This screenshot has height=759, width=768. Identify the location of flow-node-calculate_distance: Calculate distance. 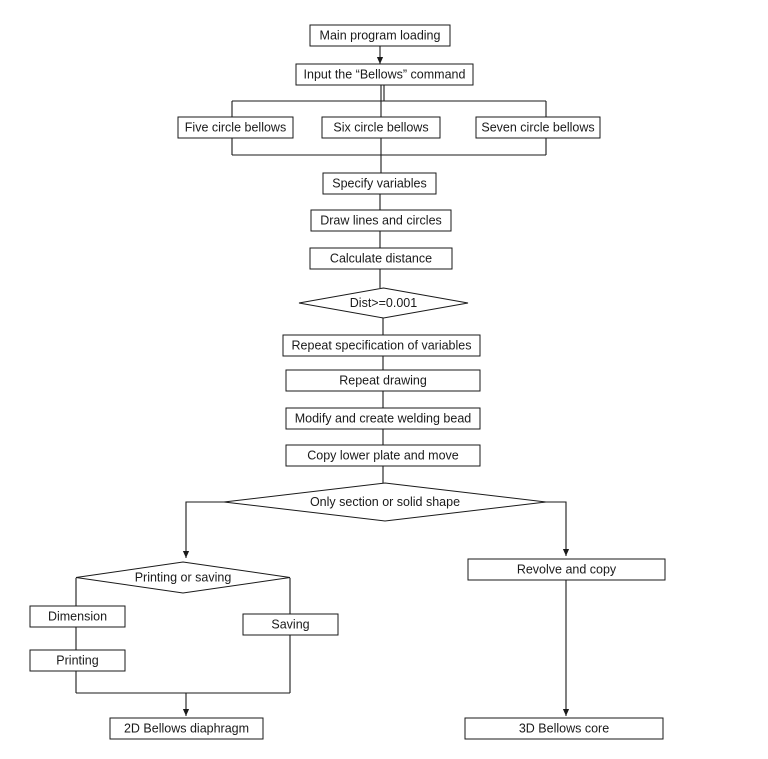
(381, 258).